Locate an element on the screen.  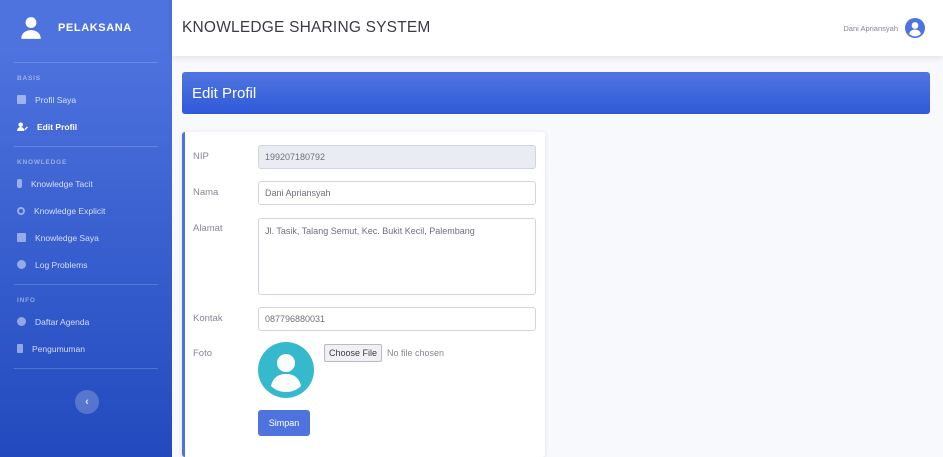
sidebar-item-label: Profil Saya is located at coordinates (56, 99).